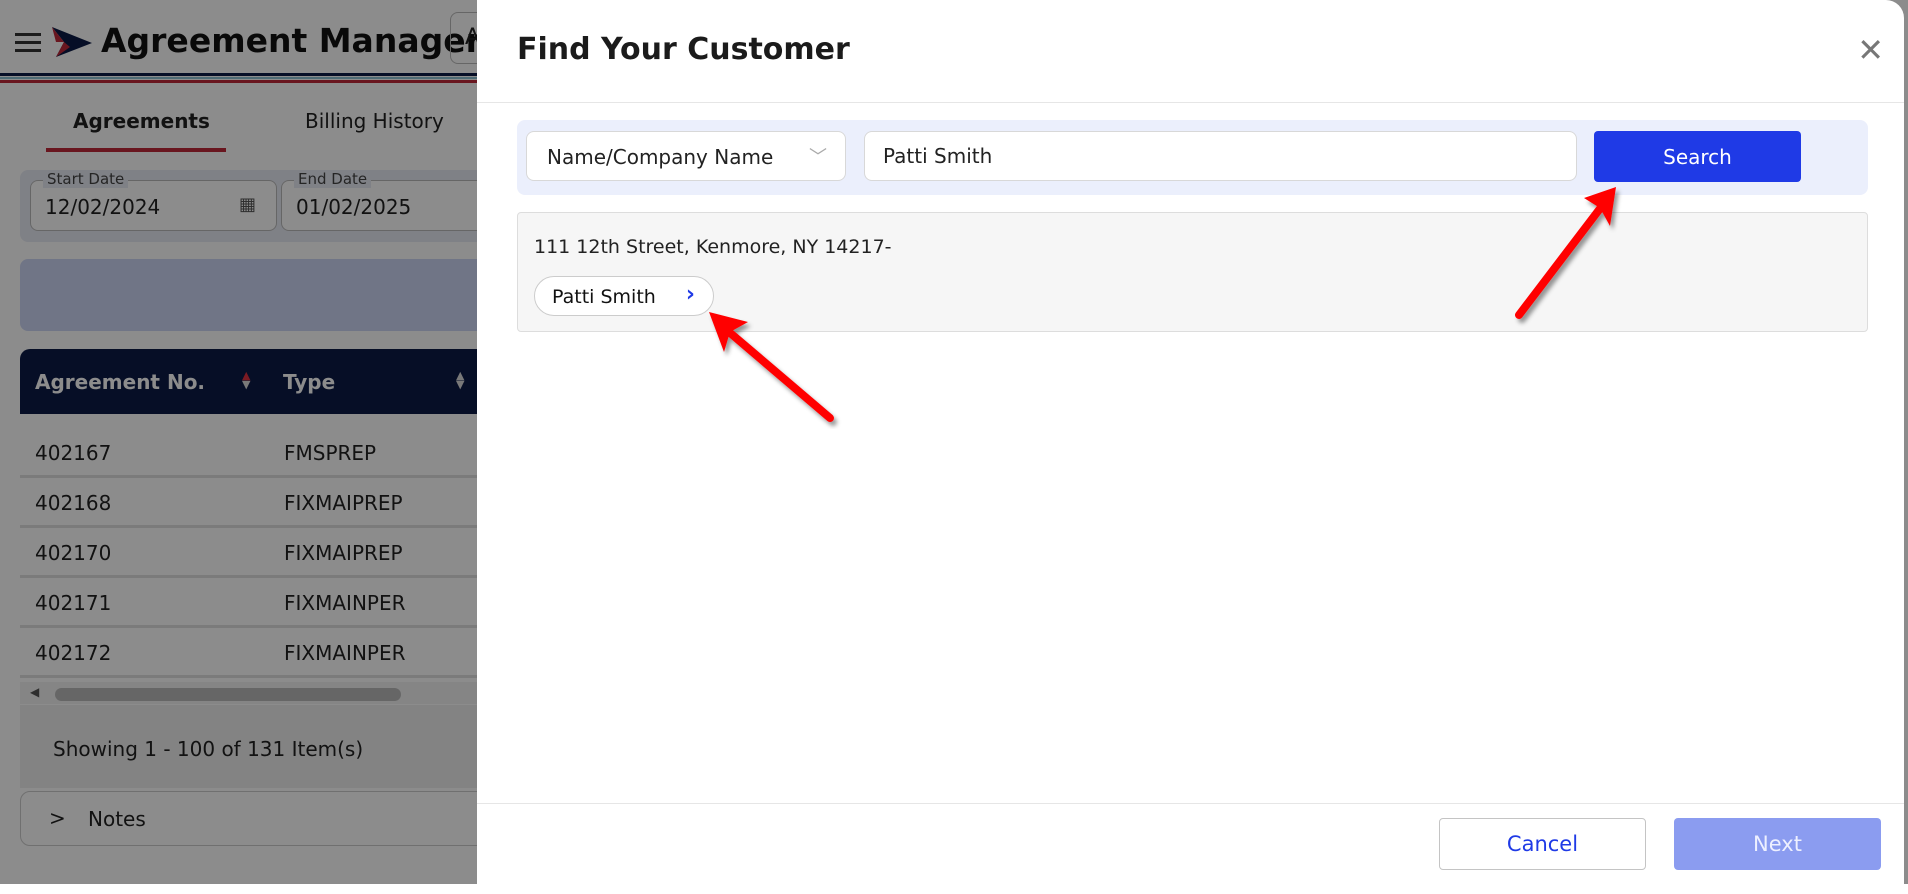 Image resolution: width=1908 pixels, height=894 pixels. Describe the element at coordinates (1697, 156) in the screenshot. I see `search-button: Search` at that location.